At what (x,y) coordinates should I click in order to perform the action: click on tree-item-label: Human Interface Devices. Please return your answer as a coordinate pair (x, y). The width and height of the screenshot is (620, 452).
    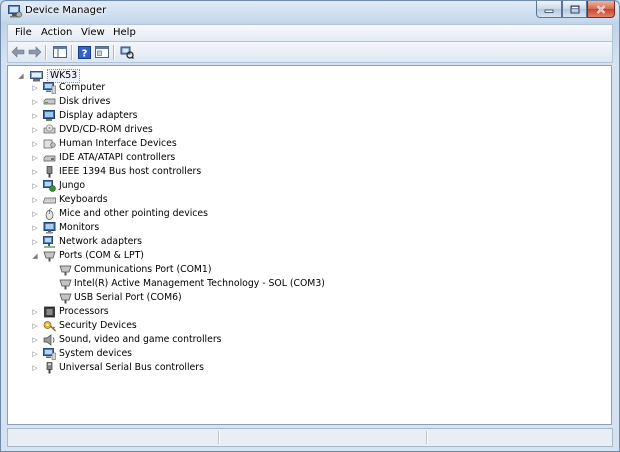
    Looking at the image, I should click on (118, 144).